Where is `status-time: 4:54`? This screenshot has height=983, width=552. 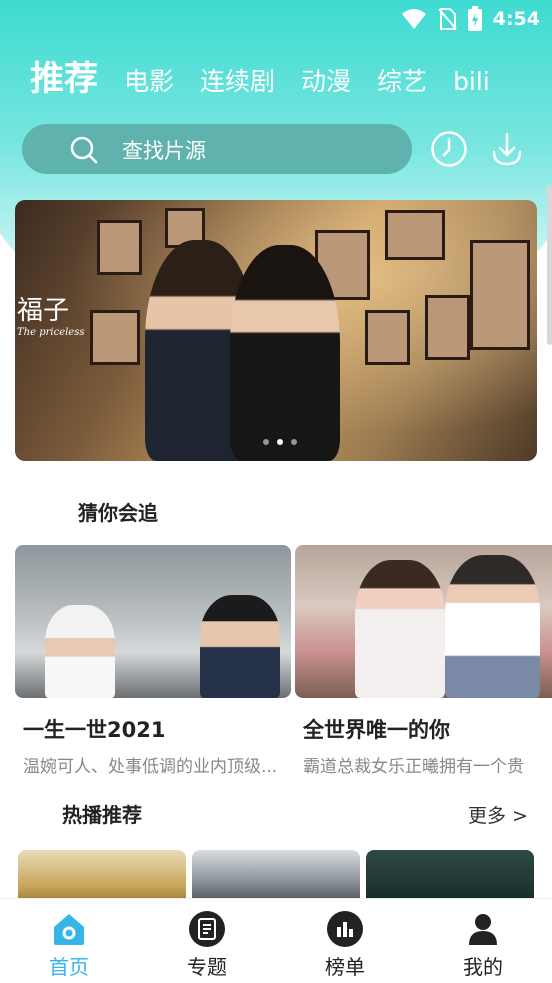
status-time: 4:54 is located at coordinates (516, 19).